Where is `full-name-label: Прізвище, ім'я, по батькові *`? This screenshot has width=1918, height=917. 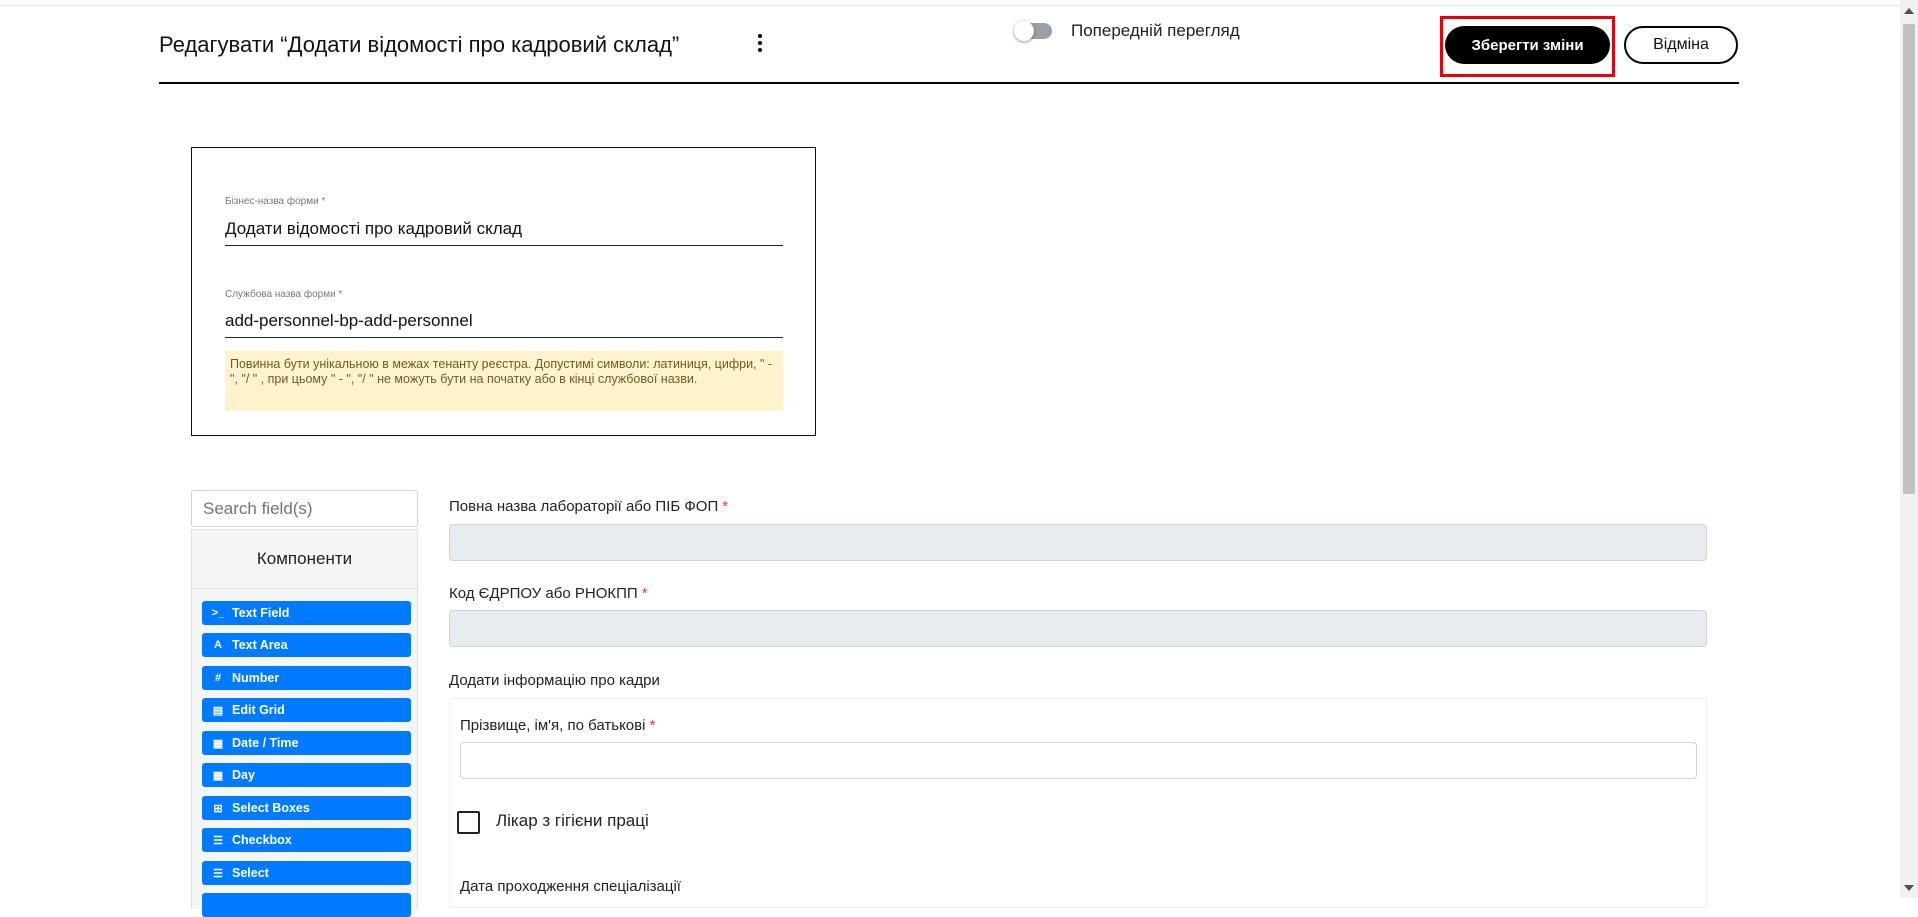 full-name-label: Прізвище, ім'я, по батькові * is located at coordinates (557, 725).